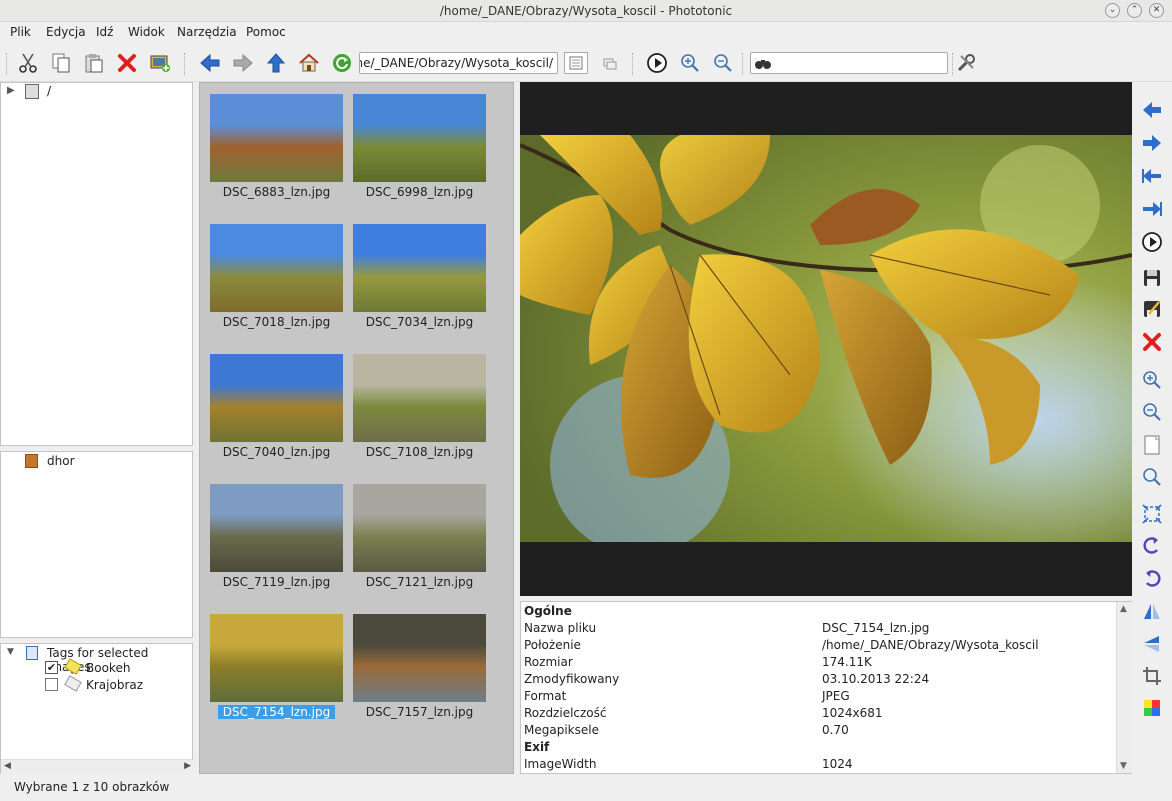 The height and width of the screenshot is (801, 1172). Describe the element at coordinates (1123, 609) in the screenshot. I see `scroll-up-icon: ▲` at that location.